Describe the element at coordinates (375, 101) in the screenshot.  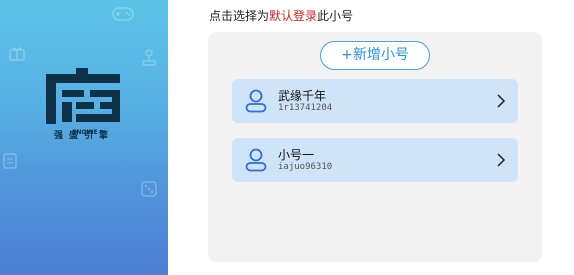
I see `account-item: 武缘千年 1r13741204` at that location.